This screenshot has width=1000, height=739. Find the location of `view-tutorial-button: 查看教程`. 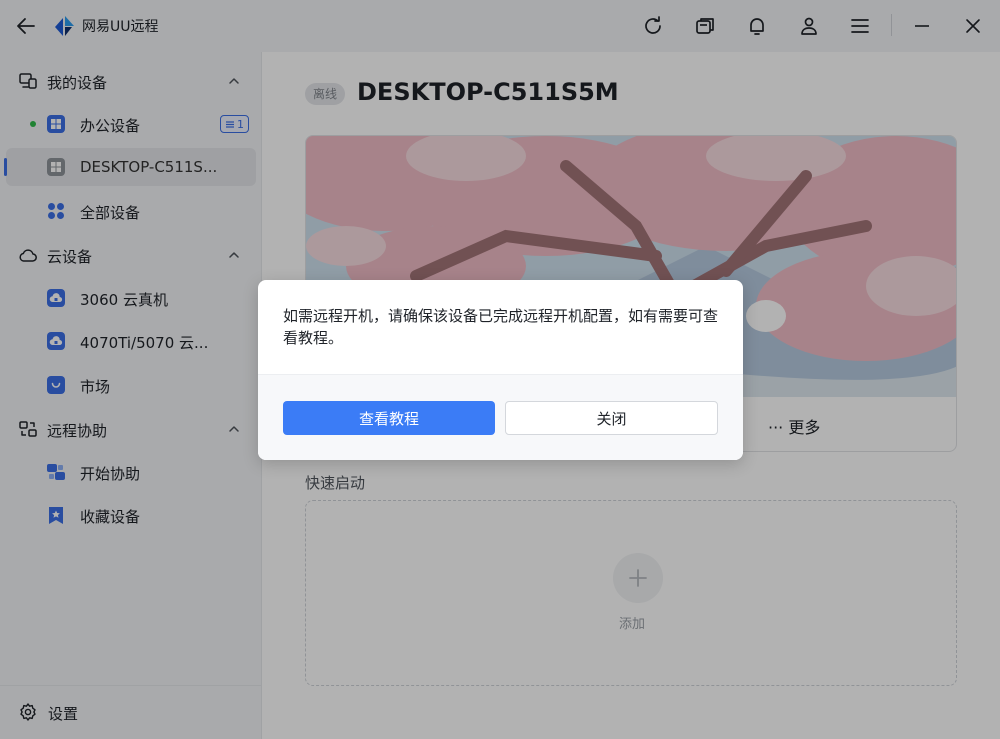

view-tutorial-button: 查看教程 is located at coordinates (389, 418).